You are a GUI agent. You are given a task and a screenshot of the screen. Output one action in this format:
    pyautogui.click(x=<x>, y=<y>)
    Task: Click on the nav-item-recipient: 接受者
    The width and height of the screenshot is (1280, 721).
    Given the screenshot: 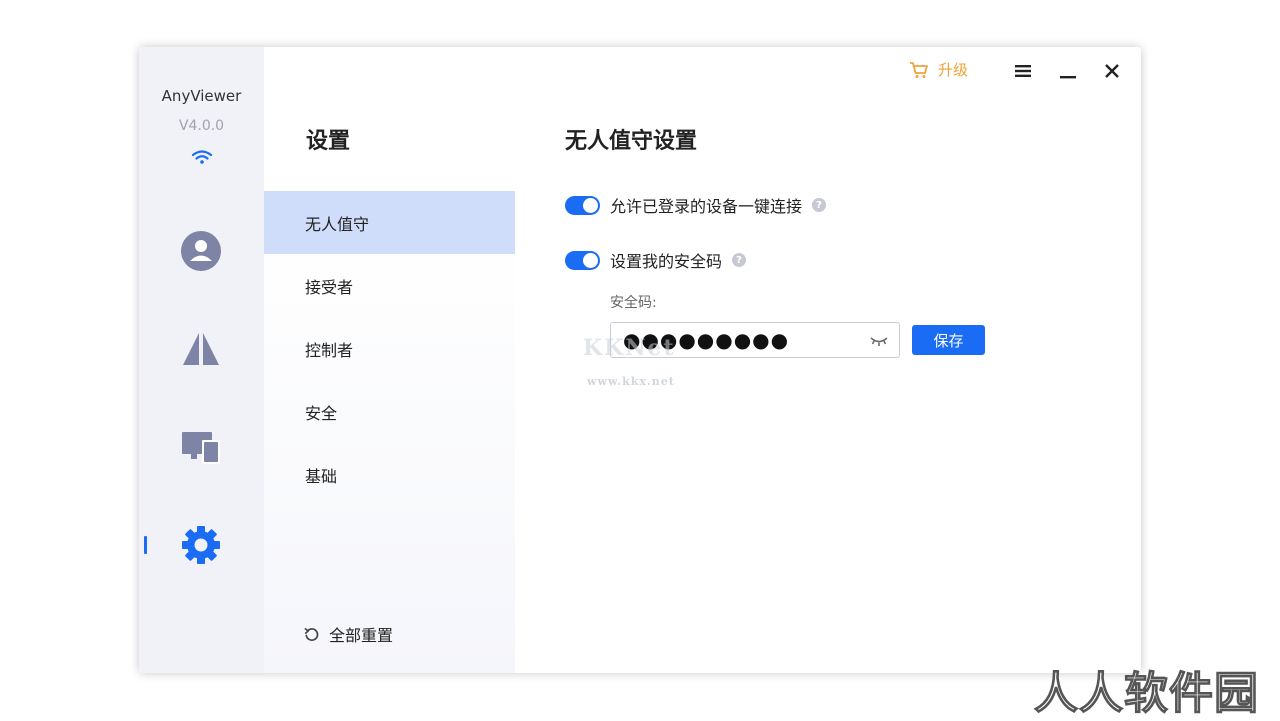 What is the action you would take?
    pyautogui.click(x=389, y=285)
    